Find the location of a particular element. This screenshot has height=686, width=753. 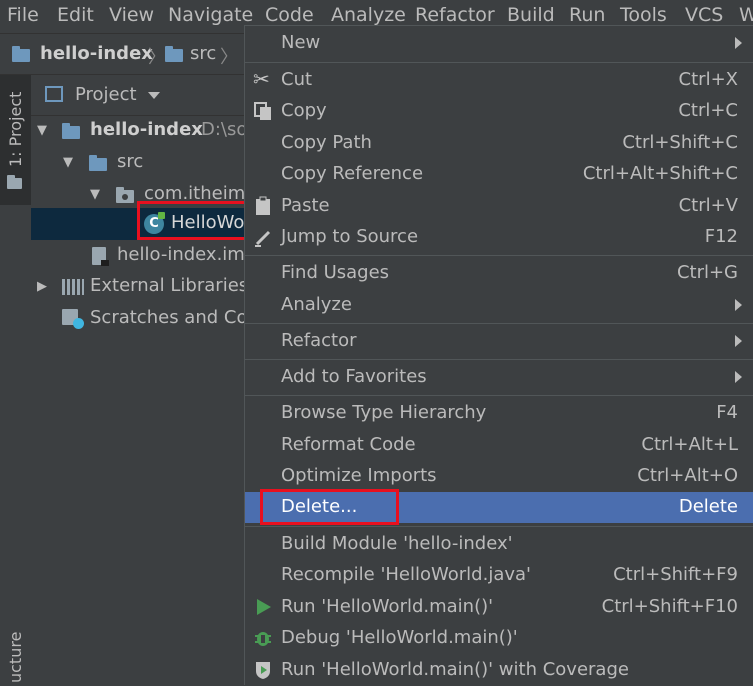

tree-label: External Libraries is located at coordinates (169, 285).